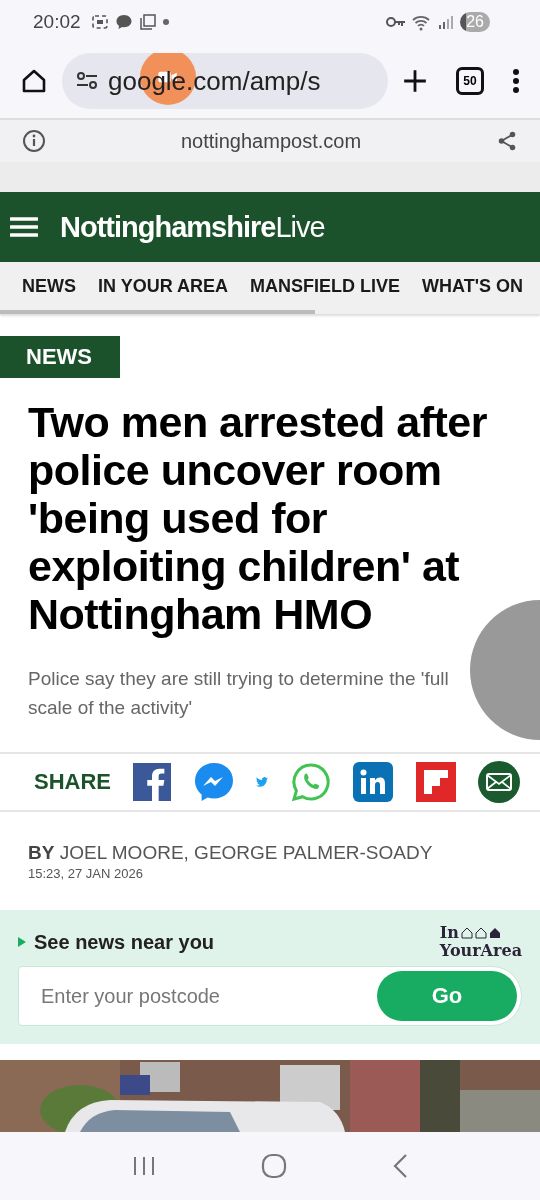  I want to click on byline: BY JOEL MOORE, GEORGE PALMER-SOADY, so click(231, 853).